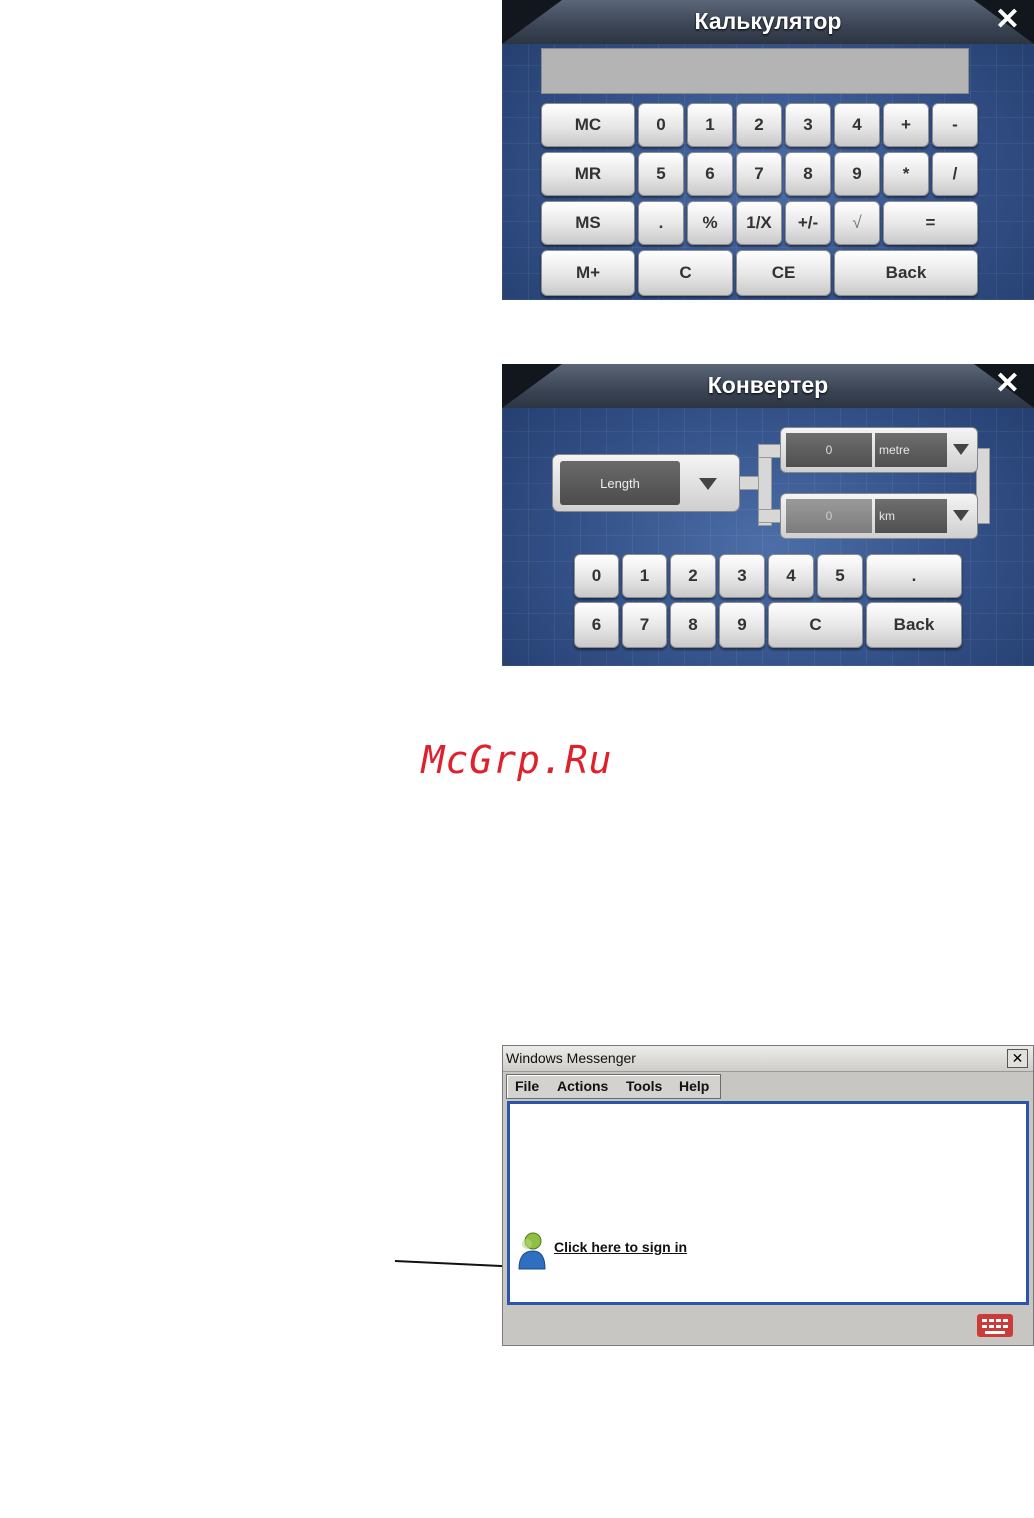 The width and height of the screenshot is (1034, 1518). What do you see at coordinates (857, 223) in the screenshot?
I see `sqrt-button: √` at bounding box center [857, 223].